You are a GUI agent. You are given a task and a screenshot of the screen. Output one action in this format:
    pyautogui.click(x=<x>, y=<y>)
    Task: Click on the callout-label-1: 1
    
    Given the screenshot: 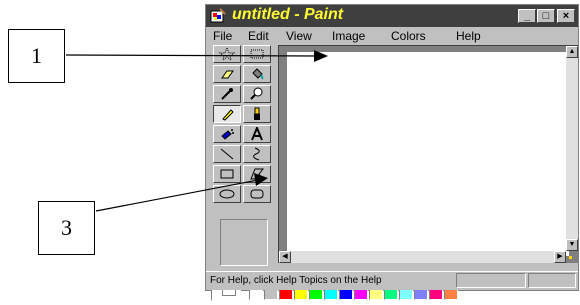 What is the action you would take?
    pyautogui.click(x=36, y=56)
    